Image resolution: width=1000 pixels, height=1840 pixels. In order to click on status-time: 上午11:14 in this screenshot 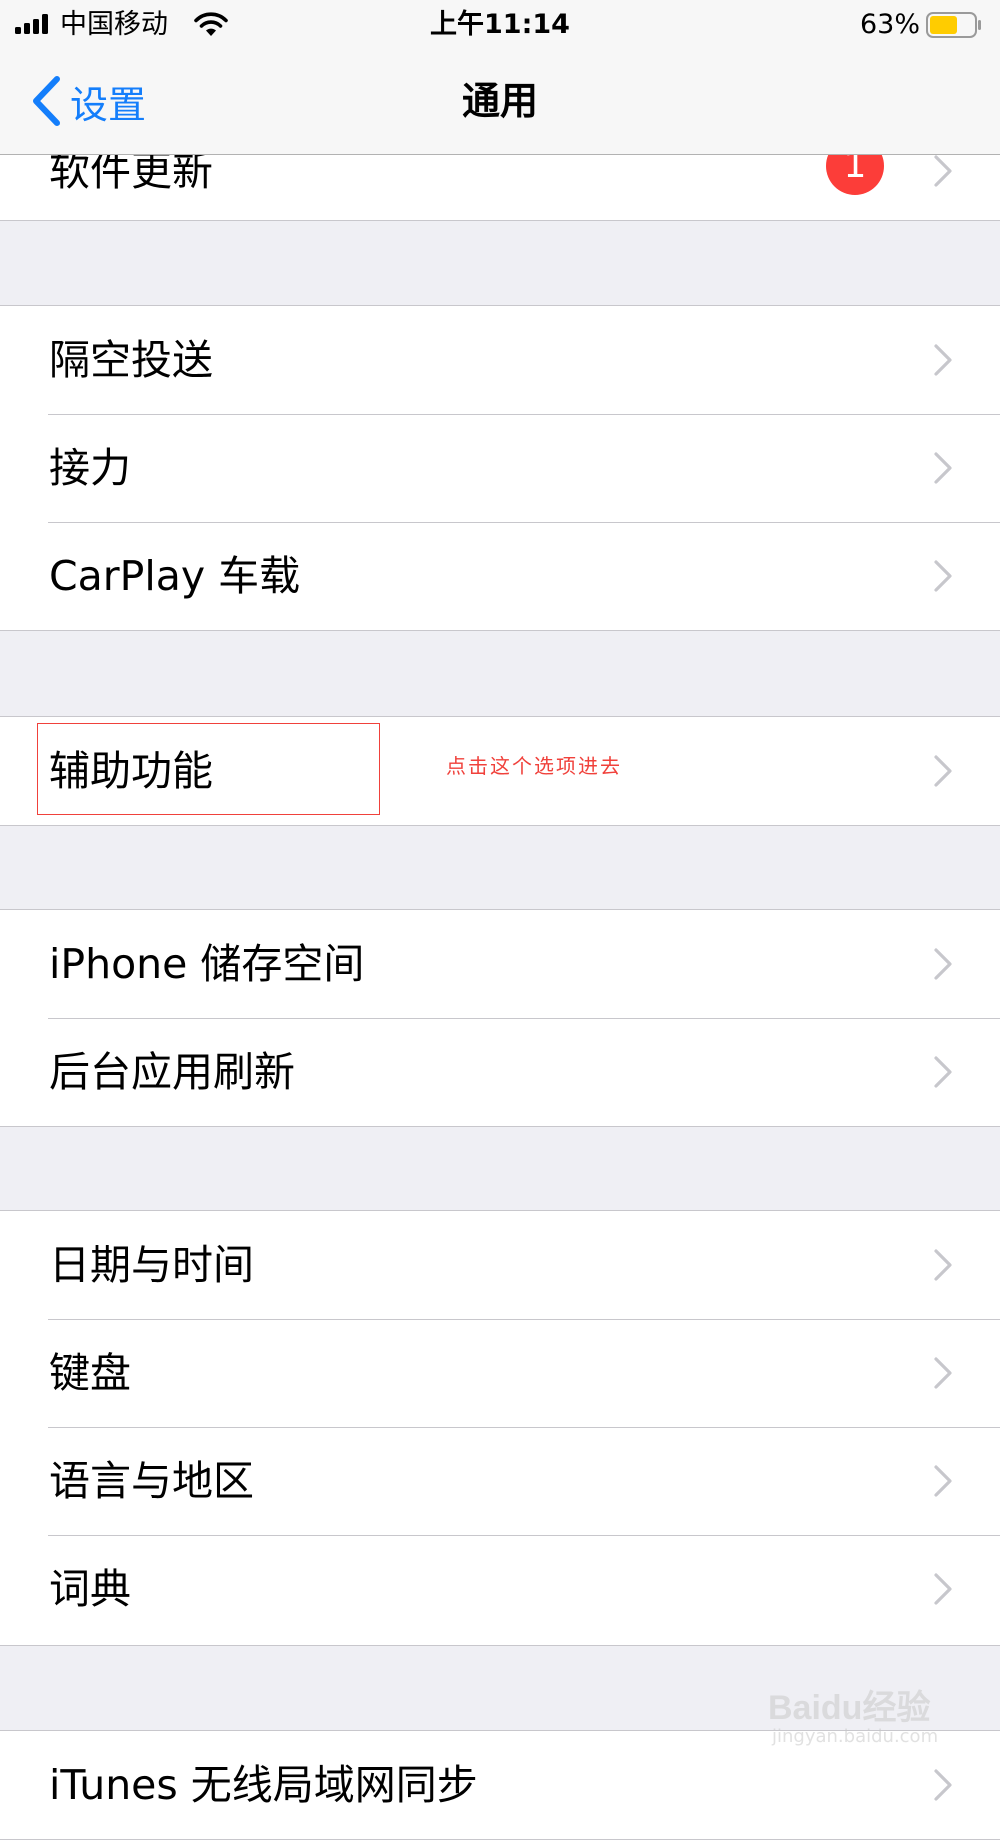, I will do `click(500, 24)`.